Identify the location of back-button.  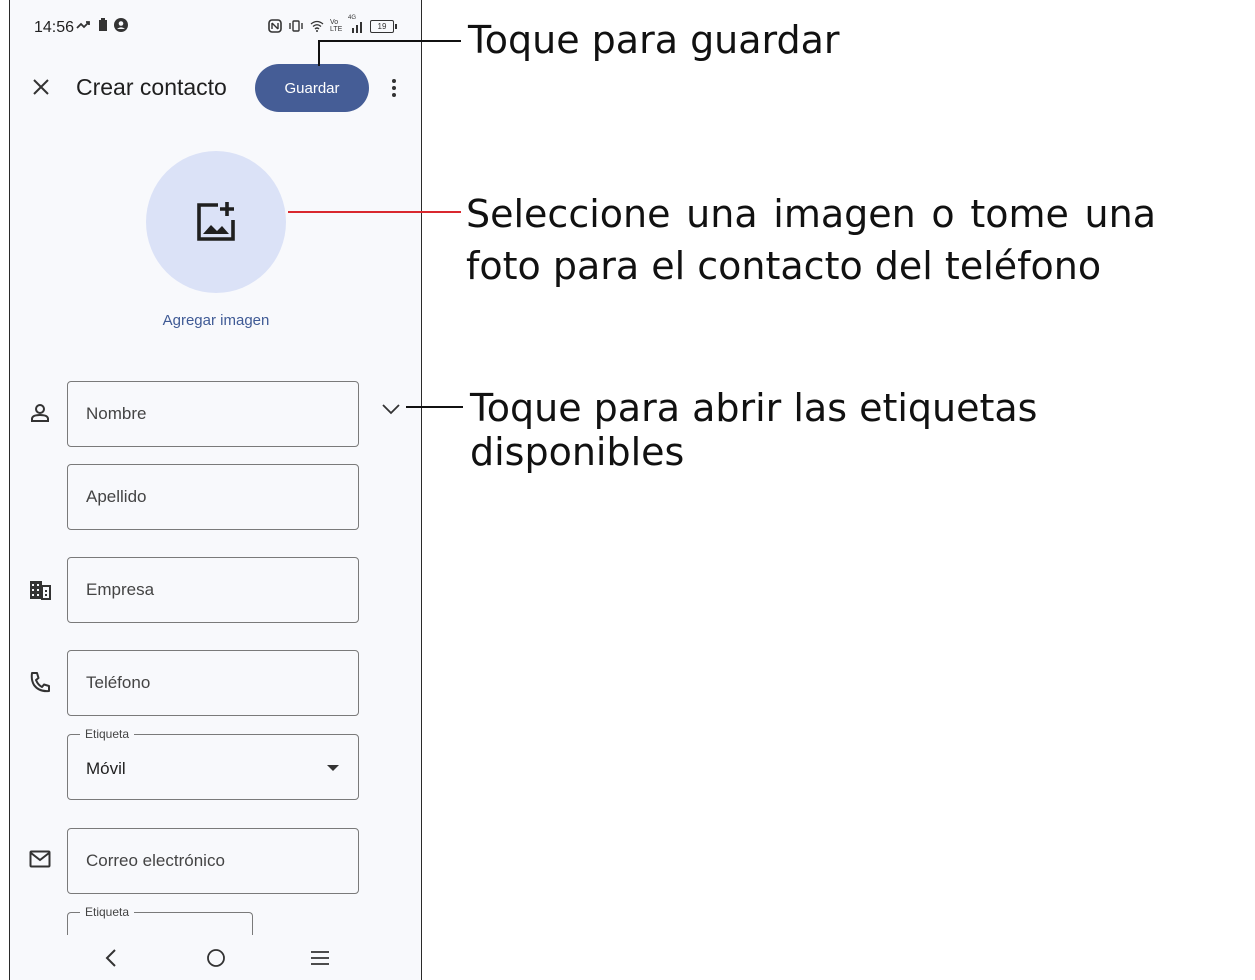
(111, 958).